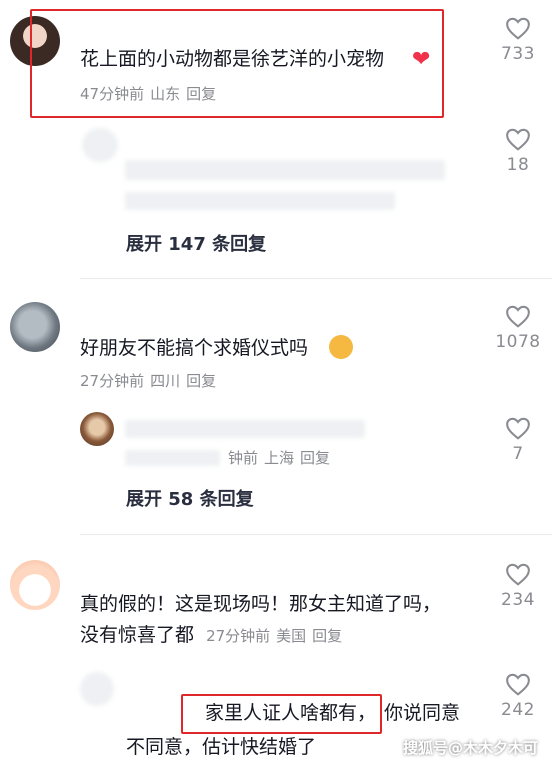 The image size is (552, 770). I want to click on like-button: 7, so click(518, 440).